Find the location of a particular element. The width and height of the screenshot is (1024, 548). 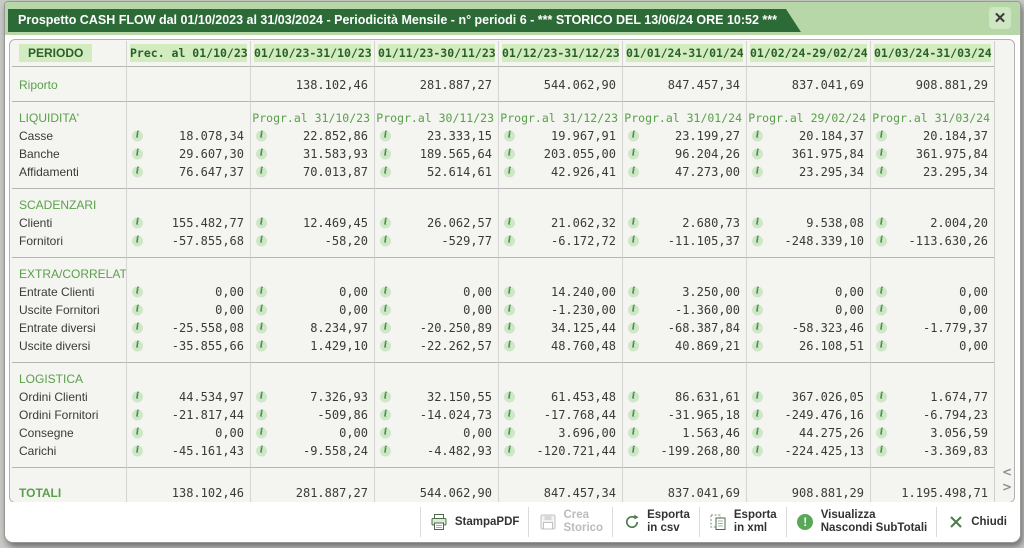

close-icon: ✕ is located at coordinates (1000, 18).